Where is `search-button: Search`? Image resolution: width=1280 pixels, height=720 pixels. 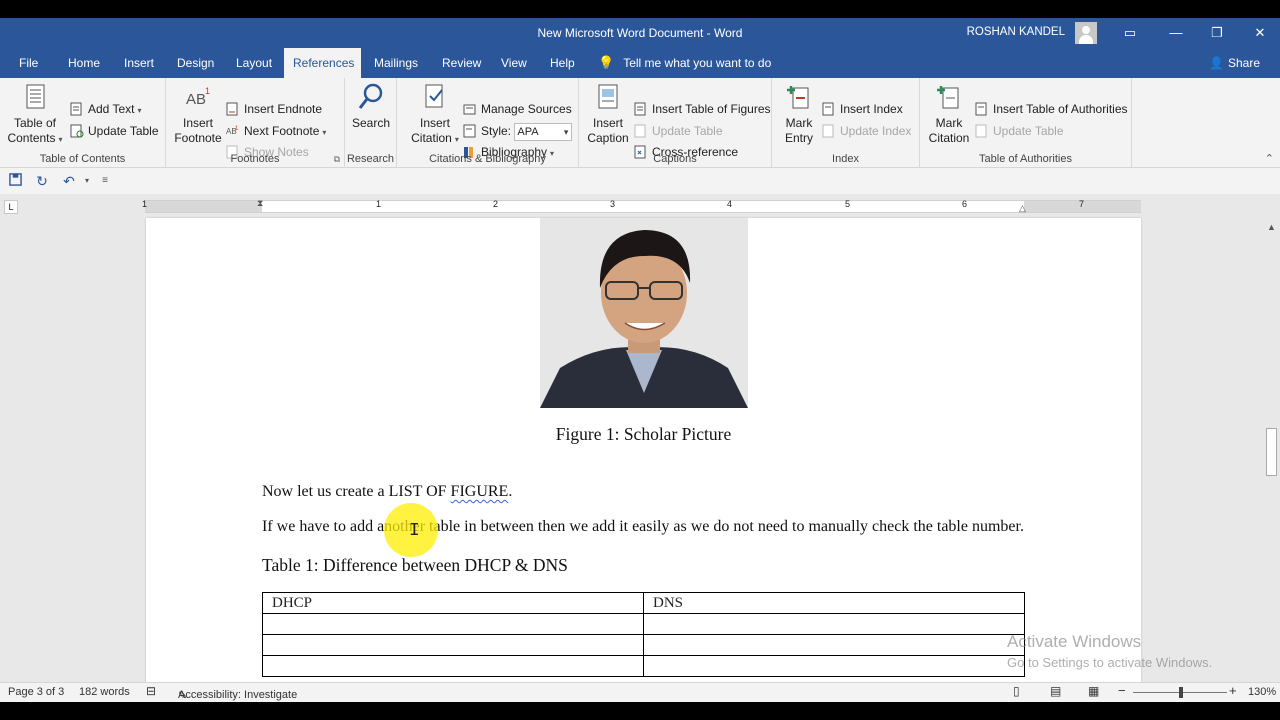
search-button: Search is located at coordinates (371, 106).